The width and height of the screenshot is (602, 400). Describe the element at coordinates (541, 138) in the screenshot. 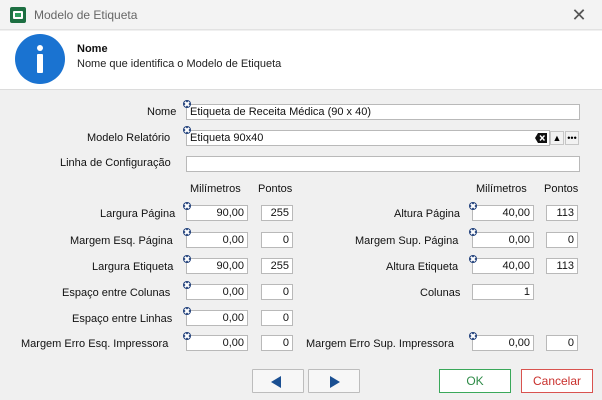

I see `backspace-clear-icon` at that location.